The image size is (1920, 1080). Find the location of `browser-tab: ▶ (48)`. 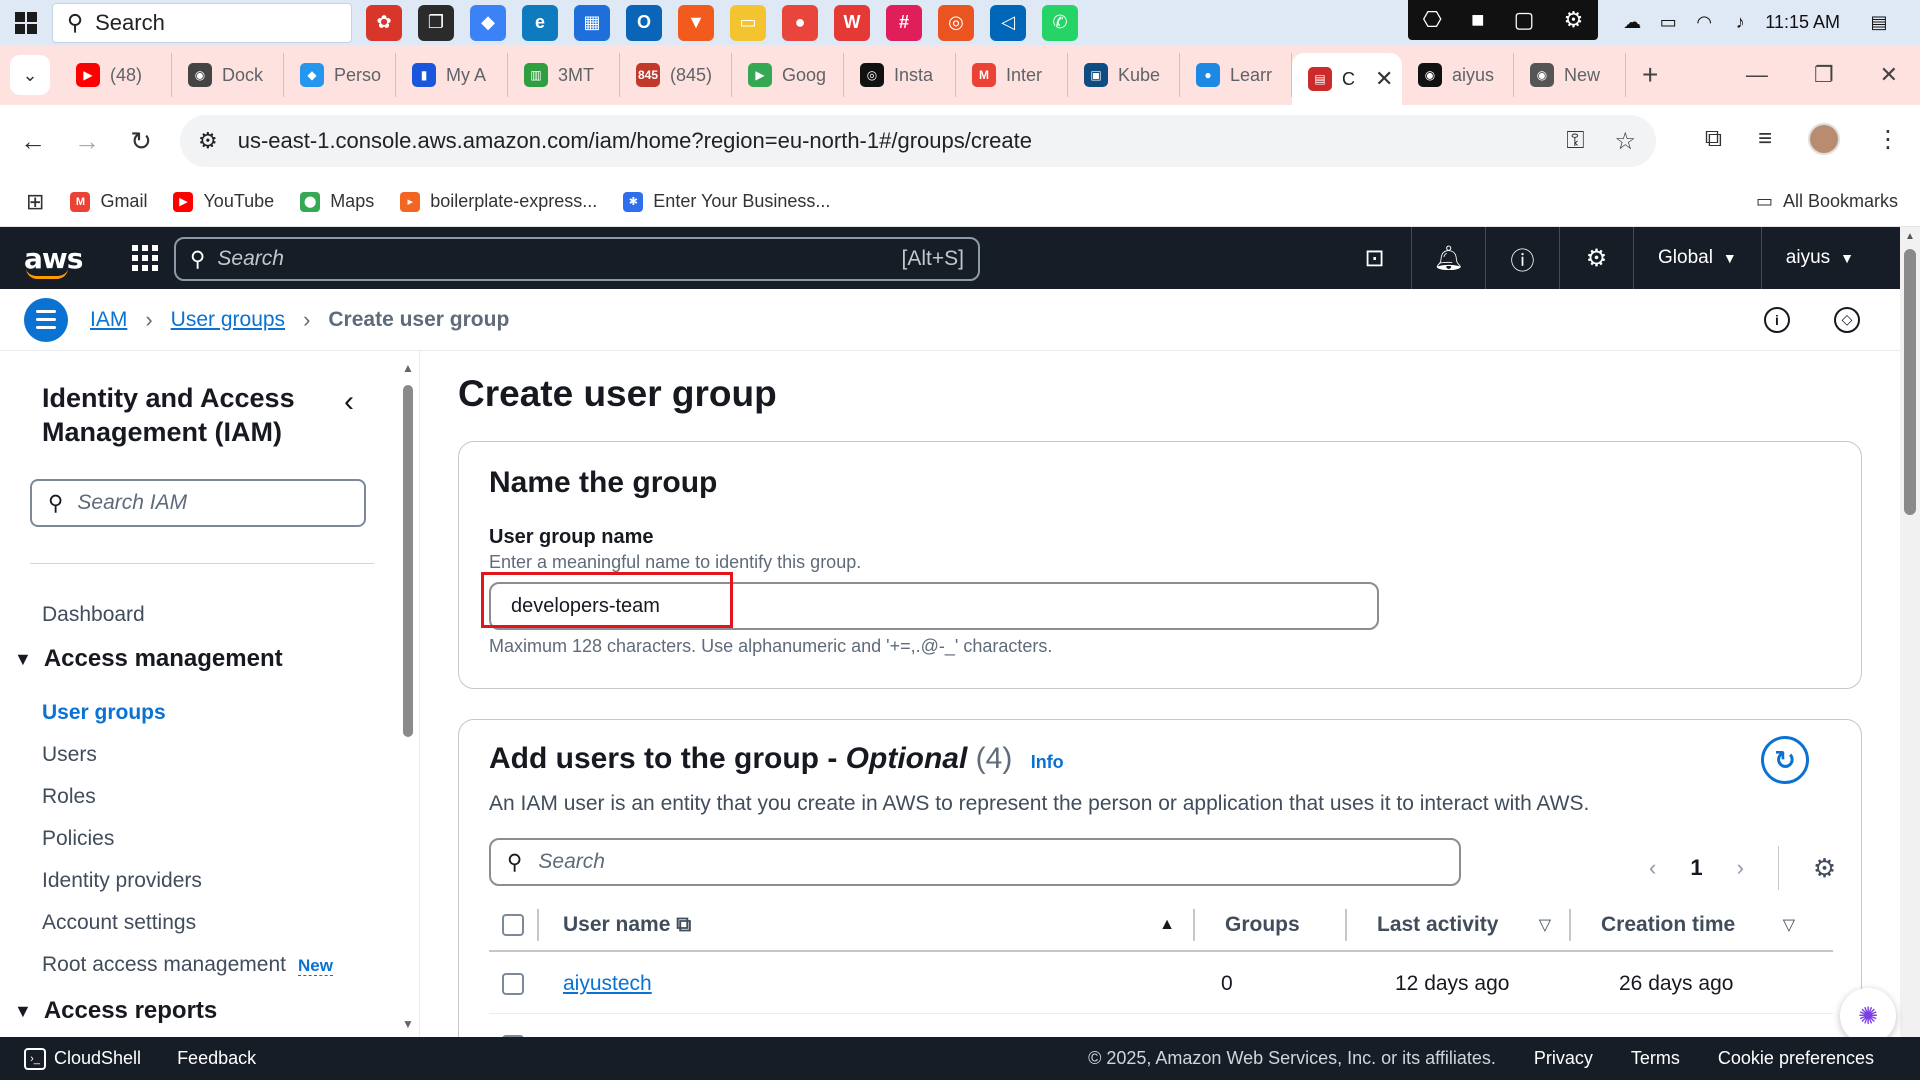

browser-tab: ▶ (48) is located at coordinates (116, 75).